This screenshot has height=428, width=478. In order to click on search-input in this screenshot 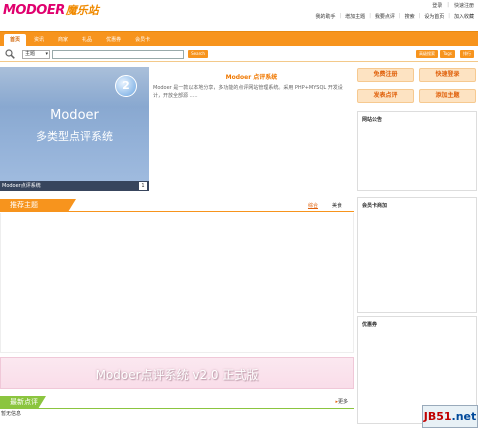, I will do `click(118, 54)`.